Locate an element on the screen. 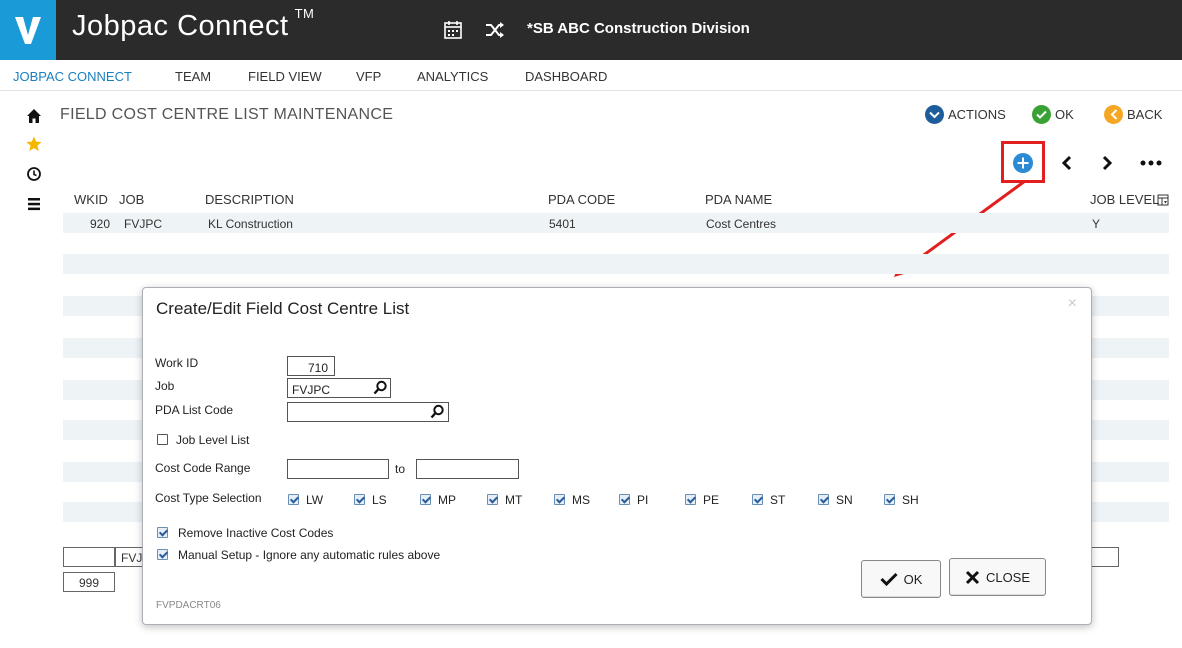 The image size is (1182, 648). cost-type-mt-label: MT is located at coordinates (514, 500).